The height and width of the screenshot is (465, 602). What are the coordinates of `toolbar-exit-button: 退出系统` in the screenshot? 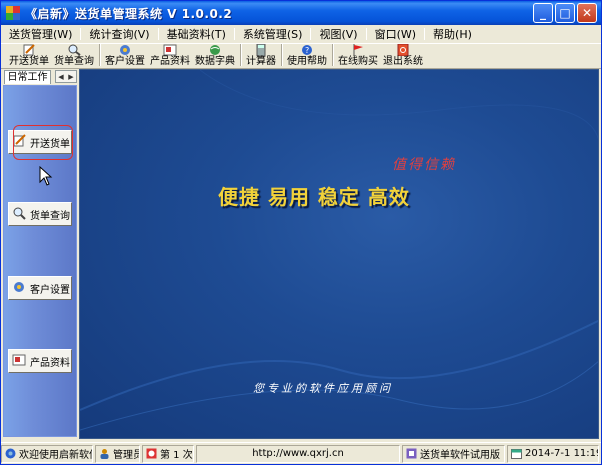 It's located at (403, 56).